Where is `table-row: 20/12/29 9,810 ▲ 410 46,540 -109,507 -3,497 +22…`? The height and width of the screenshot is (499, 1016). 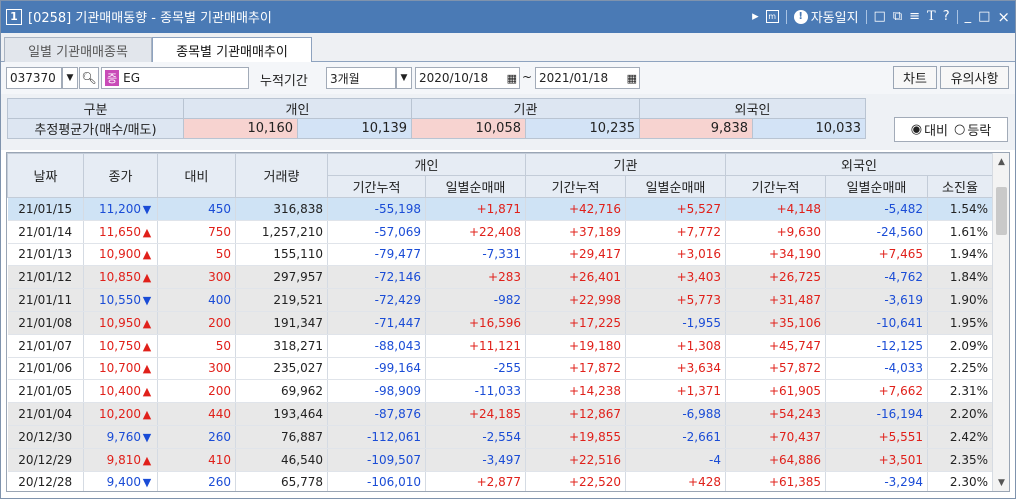 table-row: 20/12/29 9,810 ▲ 410 46,540 -109,507 -3,497 +22… is located at coordinates (500, 460).